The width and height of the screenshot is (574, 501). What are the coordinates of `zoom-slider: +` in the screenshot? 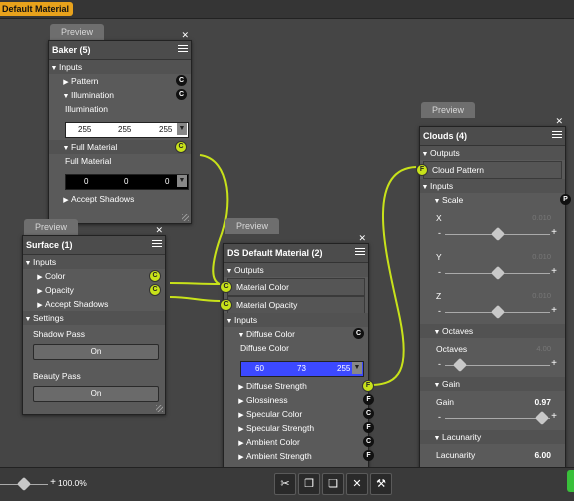 It's located at (28, 484).